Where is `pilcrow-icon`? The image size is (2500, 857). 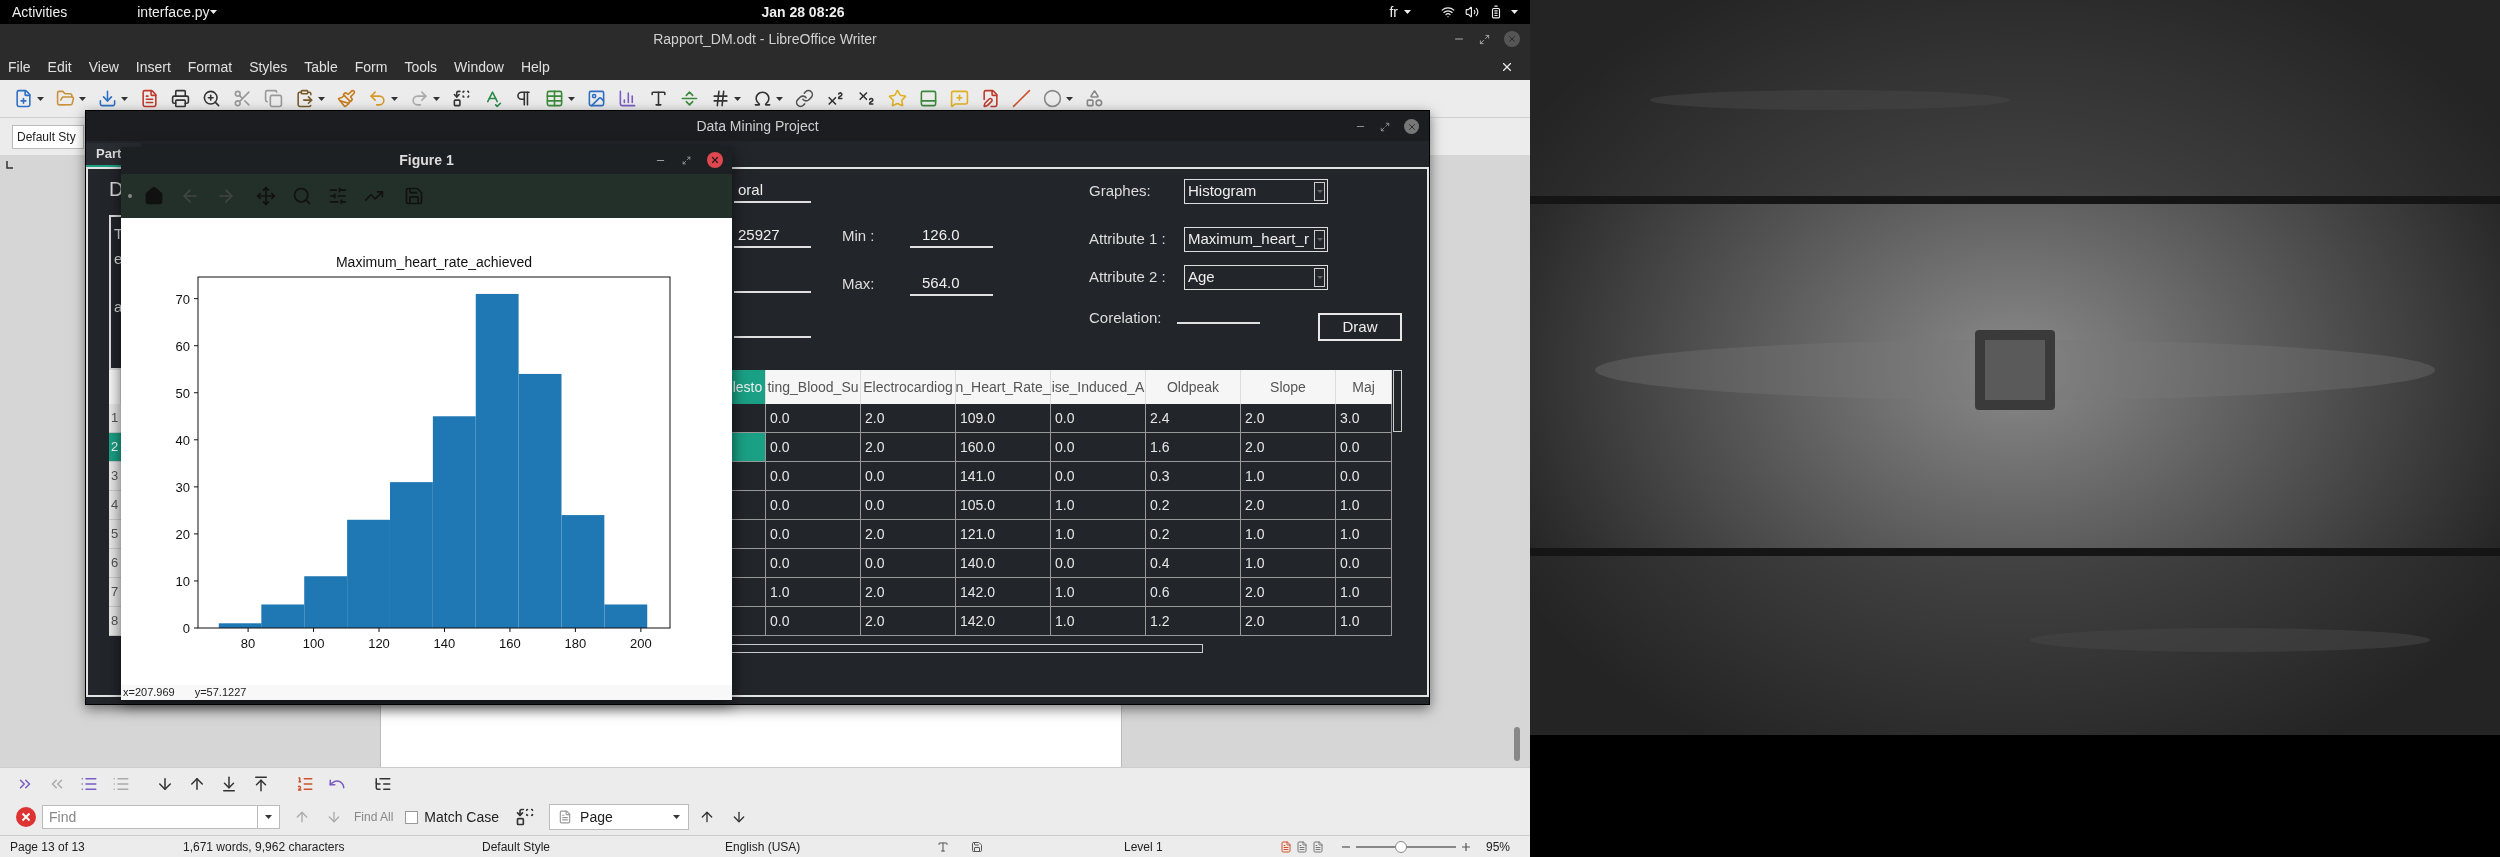 pilcrow-icon is located at coordinates (523, 98).